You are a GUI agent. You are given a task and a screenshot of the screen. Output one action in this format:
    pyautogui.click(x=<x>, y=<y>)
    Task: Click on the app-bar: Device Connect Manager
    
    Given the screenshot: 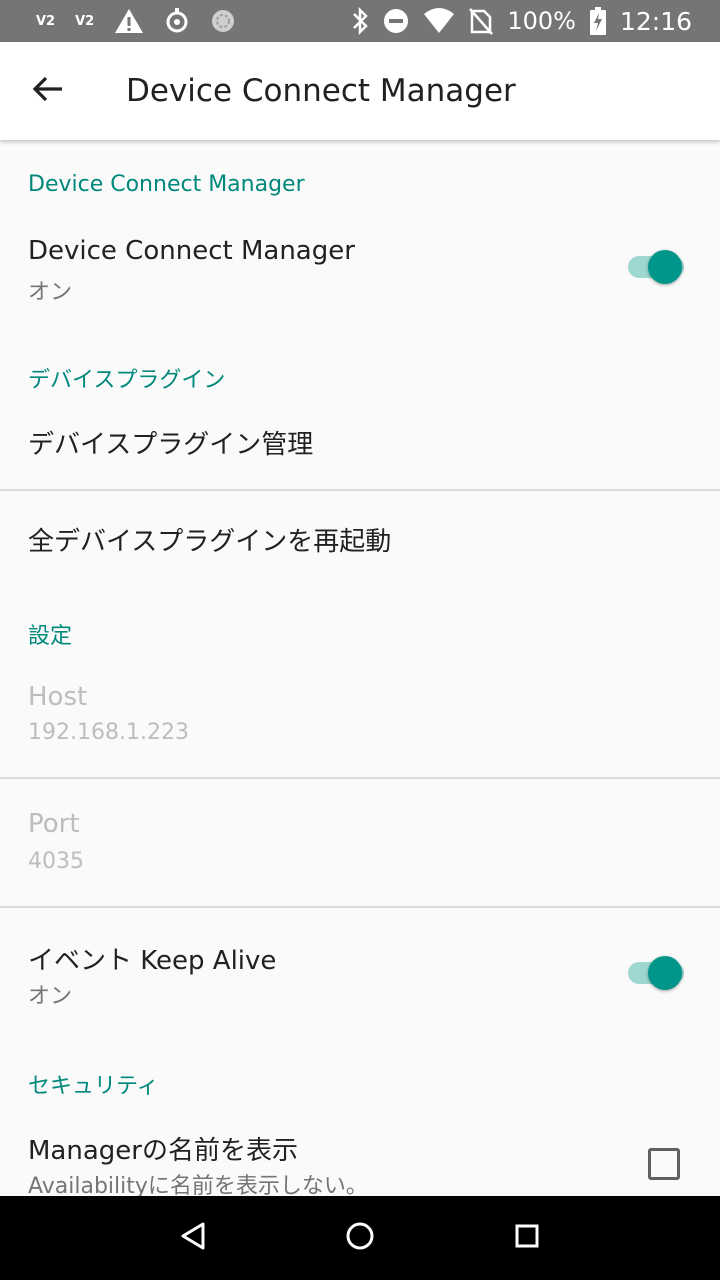 What is the action you would take?
    pyautogui.click(x=360, y=91)
    